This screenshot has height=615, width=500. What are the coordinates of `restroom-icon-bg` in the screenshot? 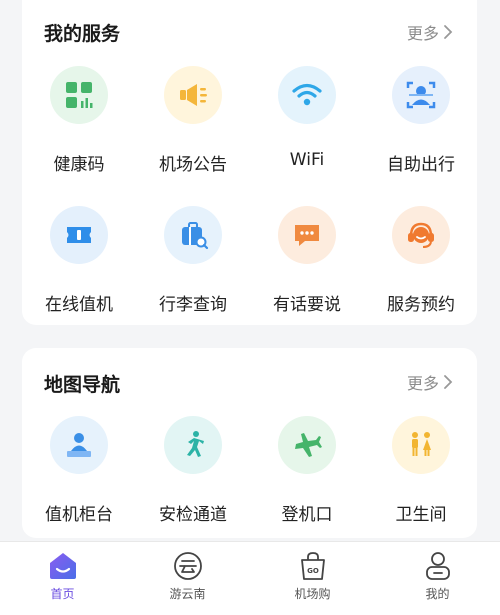 It's located at (421, 445).